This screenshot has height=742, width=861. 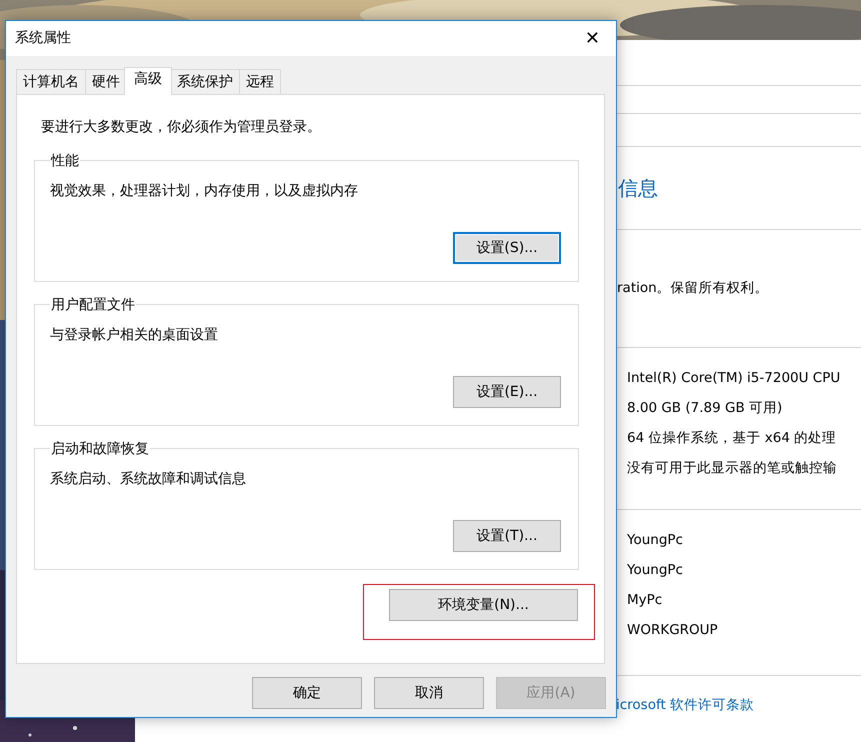 What do you see at coordinates (734, 378) in the screenshot?
I see `spec-value: Intel(R) Core(TM) i5-7200U CPU` at bounding box center [734, 378].